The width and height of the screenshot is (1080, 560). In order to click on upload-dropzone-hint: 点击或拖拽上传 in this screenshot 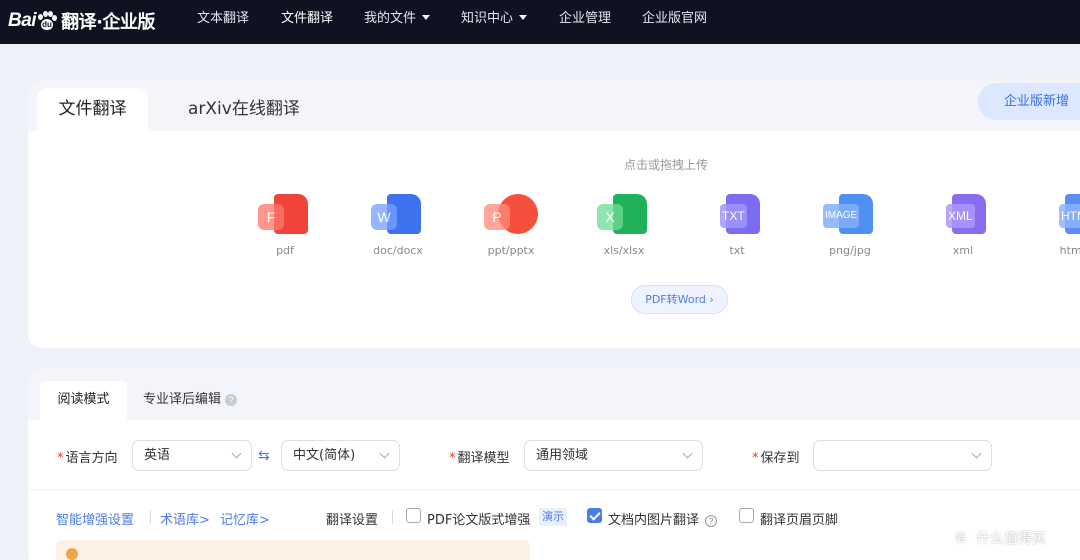, I will do `click(554, 164)`.